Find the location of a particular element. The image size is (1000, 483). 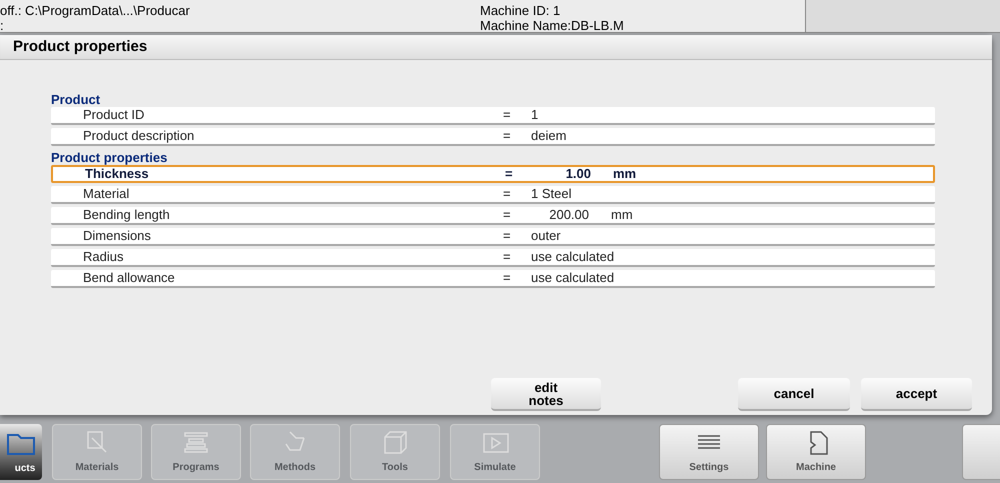

property-row: Radius = use calculated is located at coordinates (493, 258).